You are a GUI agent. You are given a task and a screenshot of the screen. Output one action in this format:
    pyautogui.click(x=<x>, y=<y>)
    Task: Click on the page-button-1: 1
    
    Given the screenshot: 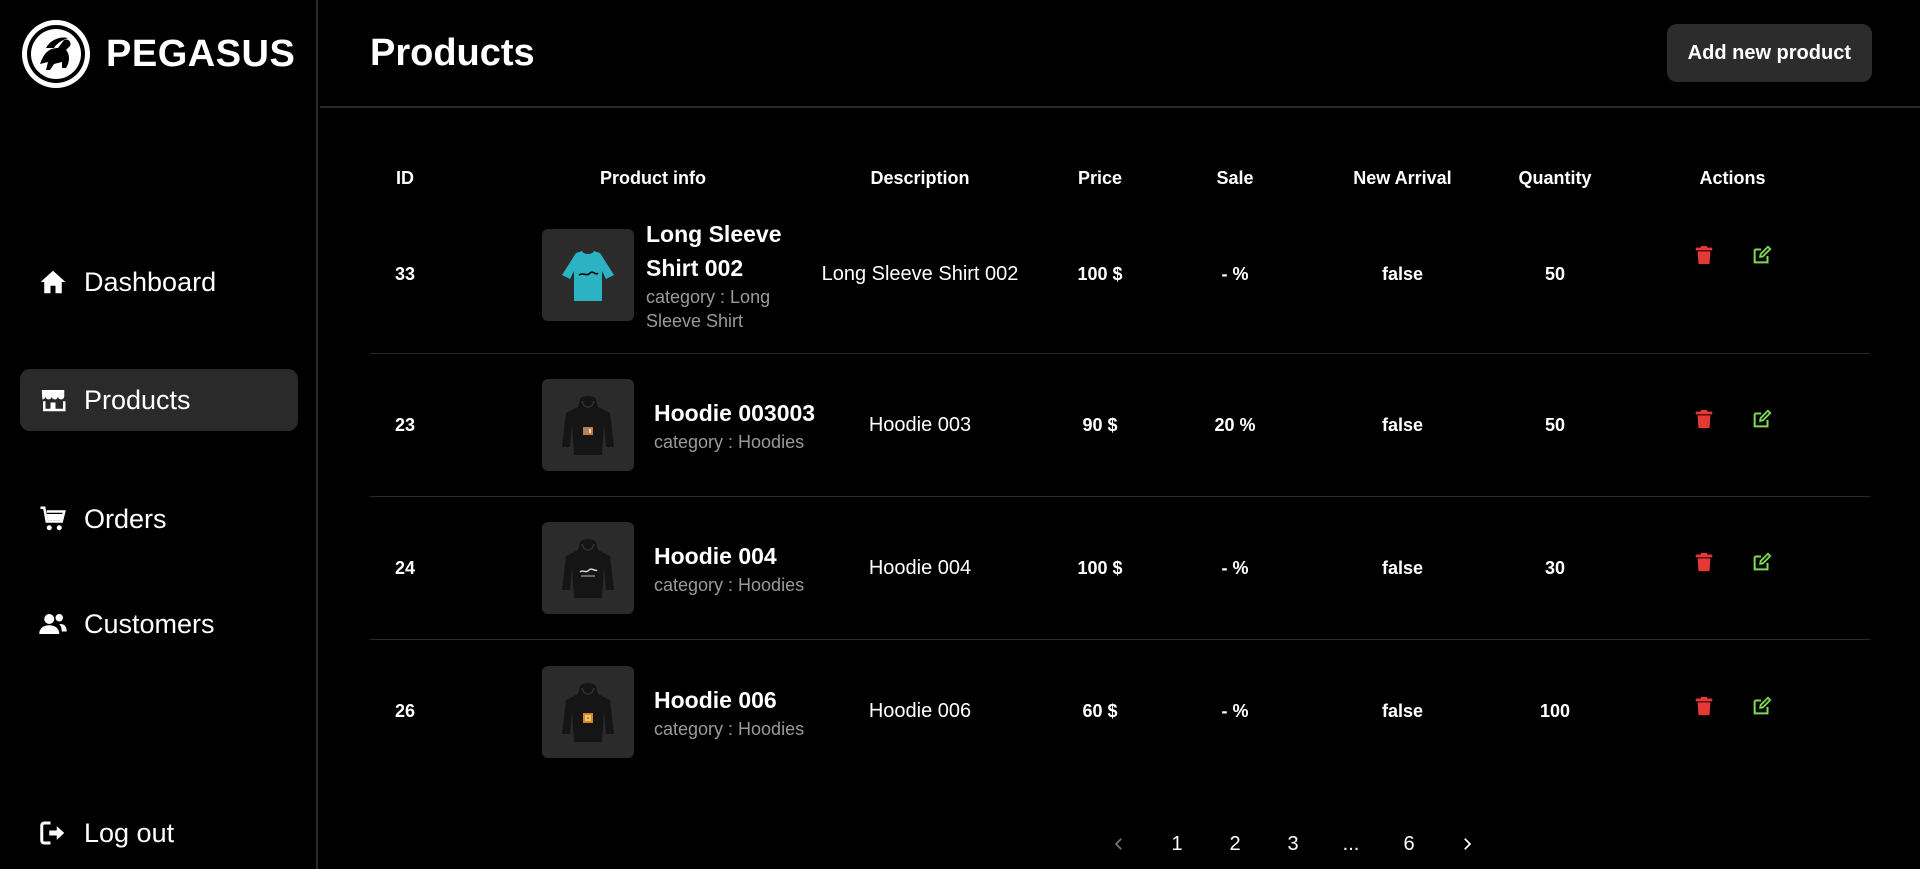 What is the action you would take?
    pyautogui.click(x=1177, y=844)
    